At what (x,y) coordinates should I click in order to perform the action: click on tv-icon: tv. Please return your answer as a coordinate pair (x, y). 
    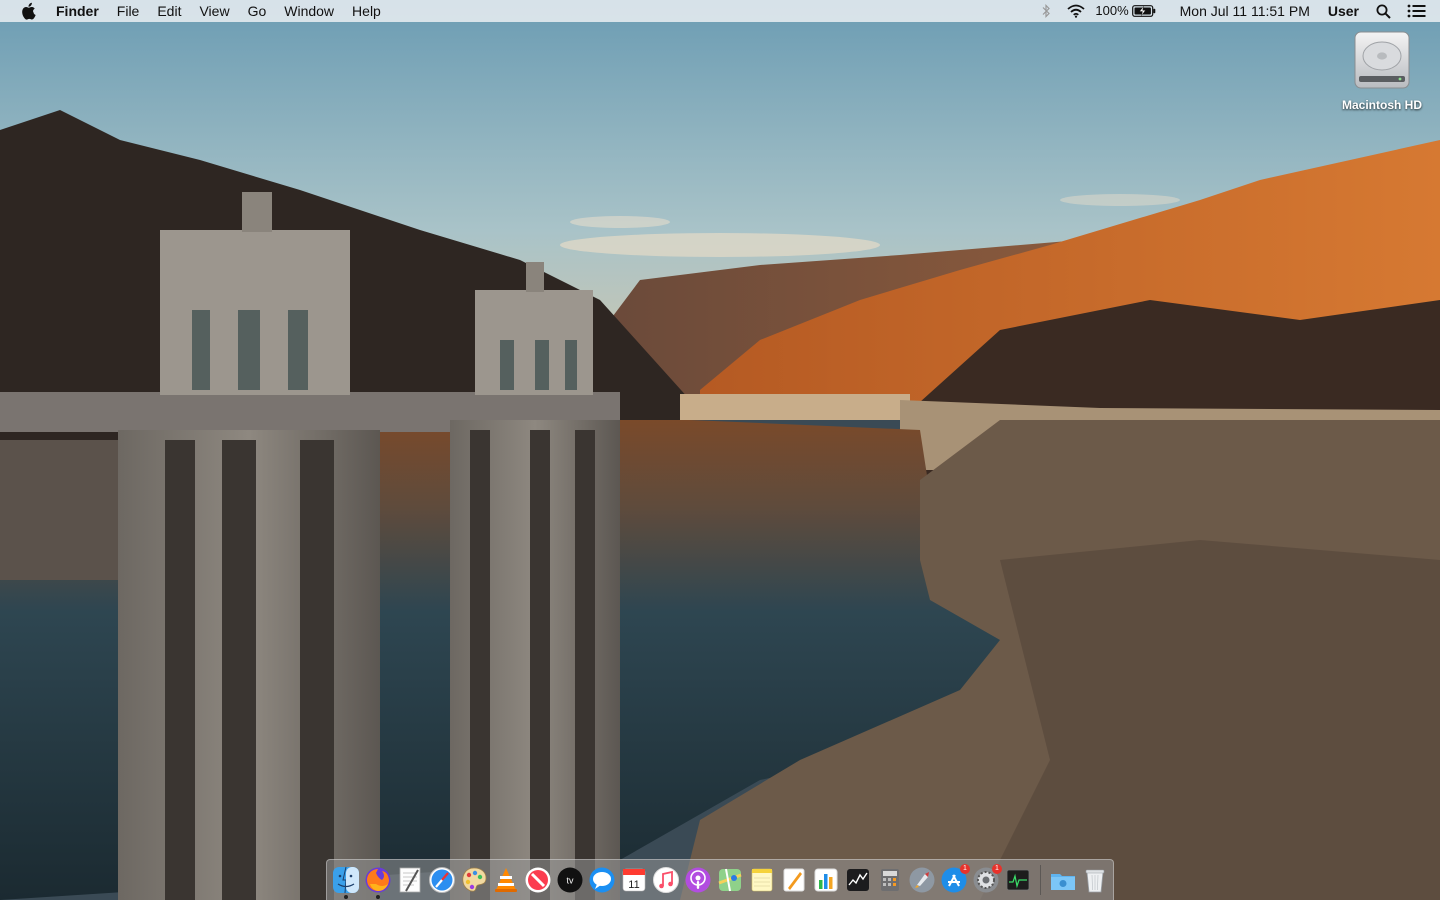
    Looking at the image, I should click on (570, 880).